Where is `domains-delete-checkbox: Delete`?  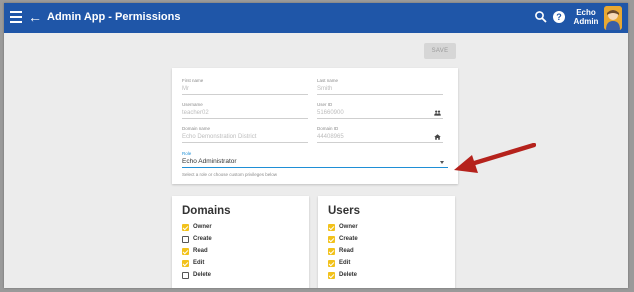 domains-delete-checkbox: Delete is located at coordinates (237, 276).